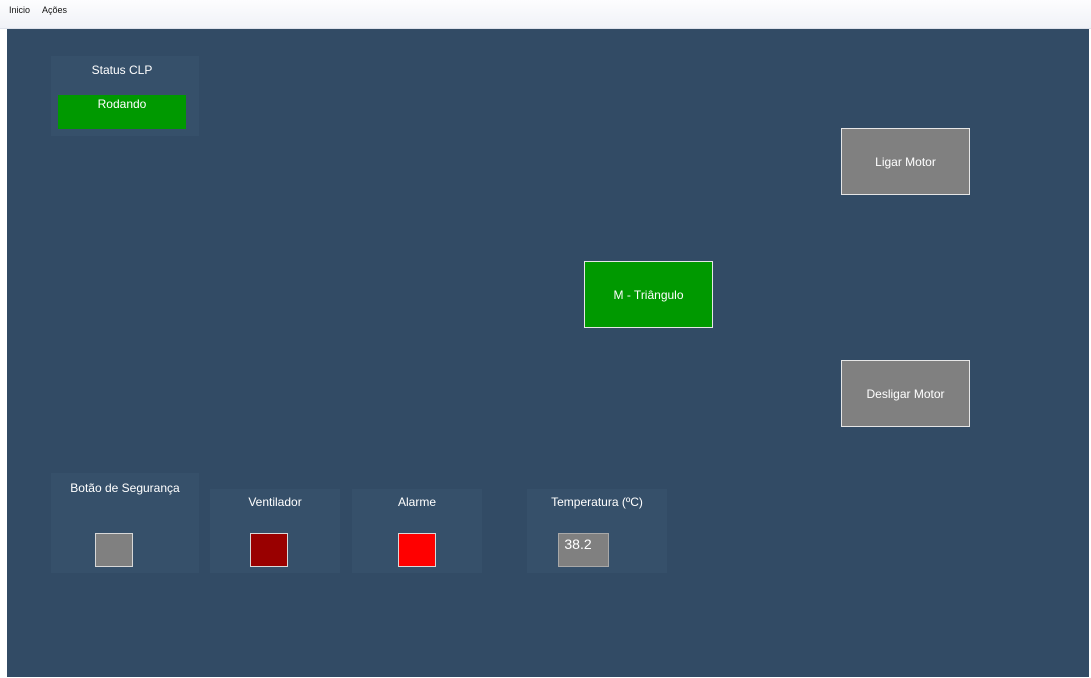 Image resolution: width=1091 pixels, height=678 pixels. I want to click on alarme-label: Alarme, so click(416, 502).